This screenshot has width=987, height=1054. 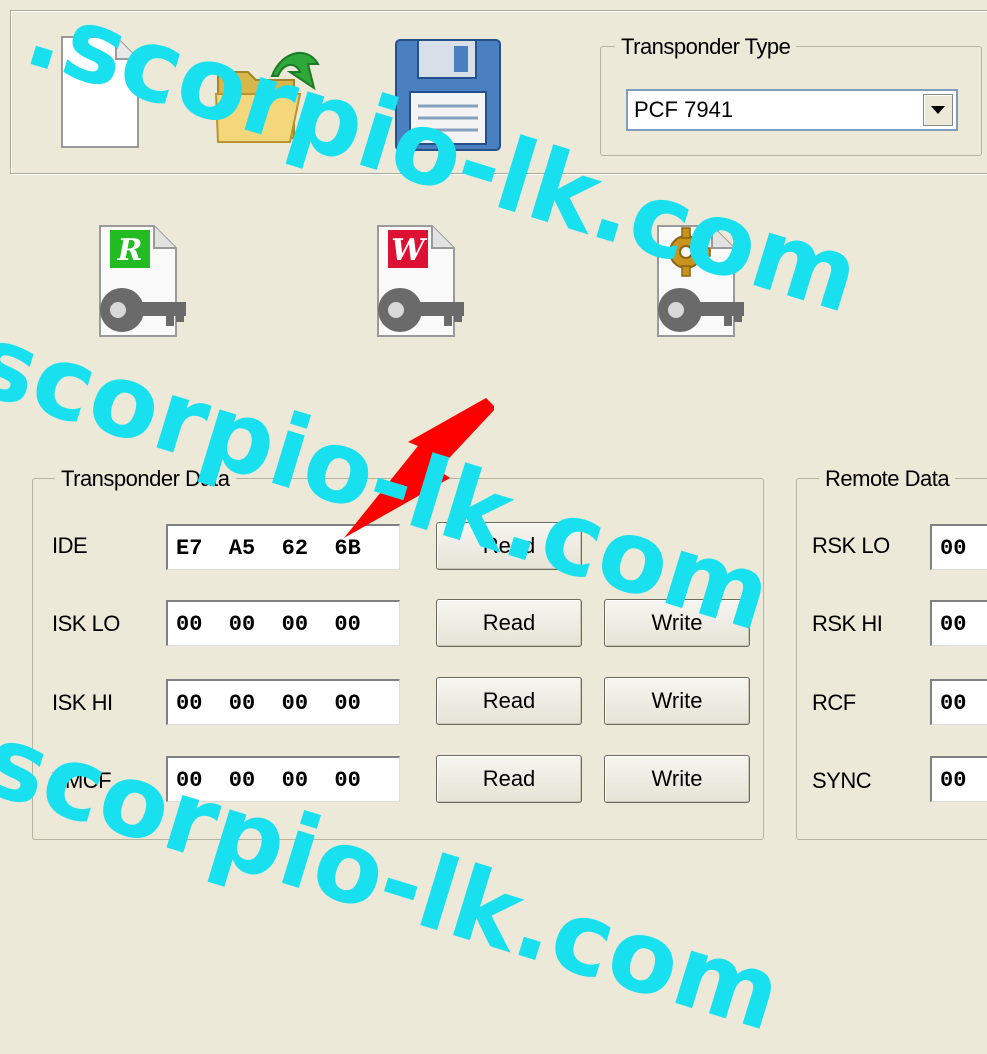 What do you see at coordinates (684, 109) in the screenshot?
I see `transponder-type-value: PCF 7941` at bounding box center [684, 109].